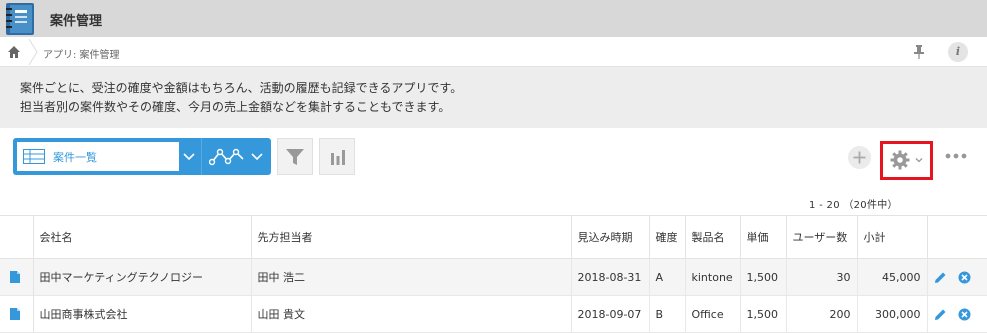 The width and height of the screenshot is (987, 333). What do you see at coordinates (859, 157) in the screenshot?
I see `add-record-button` at bounding box center [859, 157].